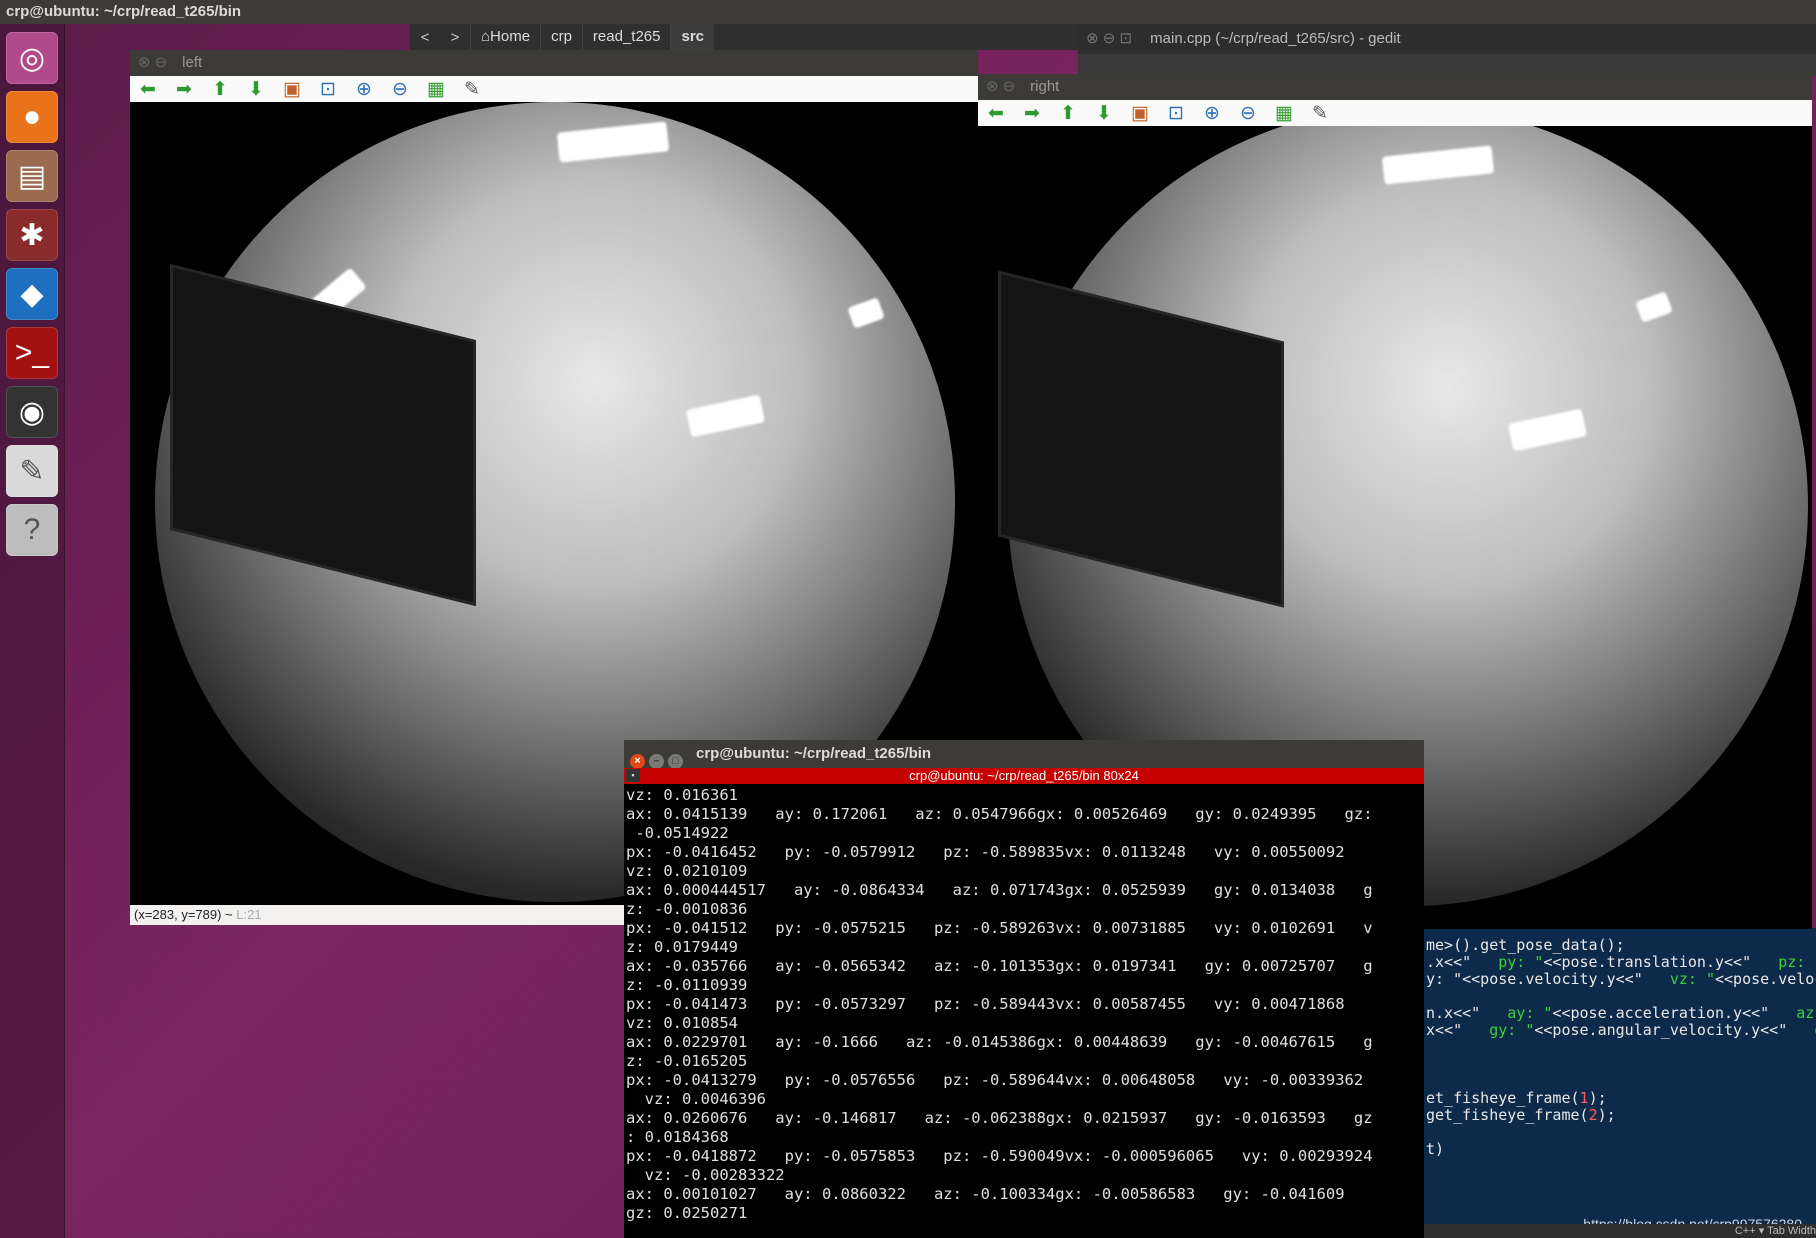  What do you see at coordinates (249, 914) in the screenshot?
I see `pixel-value: L:21` at bounding box center [249, 914].